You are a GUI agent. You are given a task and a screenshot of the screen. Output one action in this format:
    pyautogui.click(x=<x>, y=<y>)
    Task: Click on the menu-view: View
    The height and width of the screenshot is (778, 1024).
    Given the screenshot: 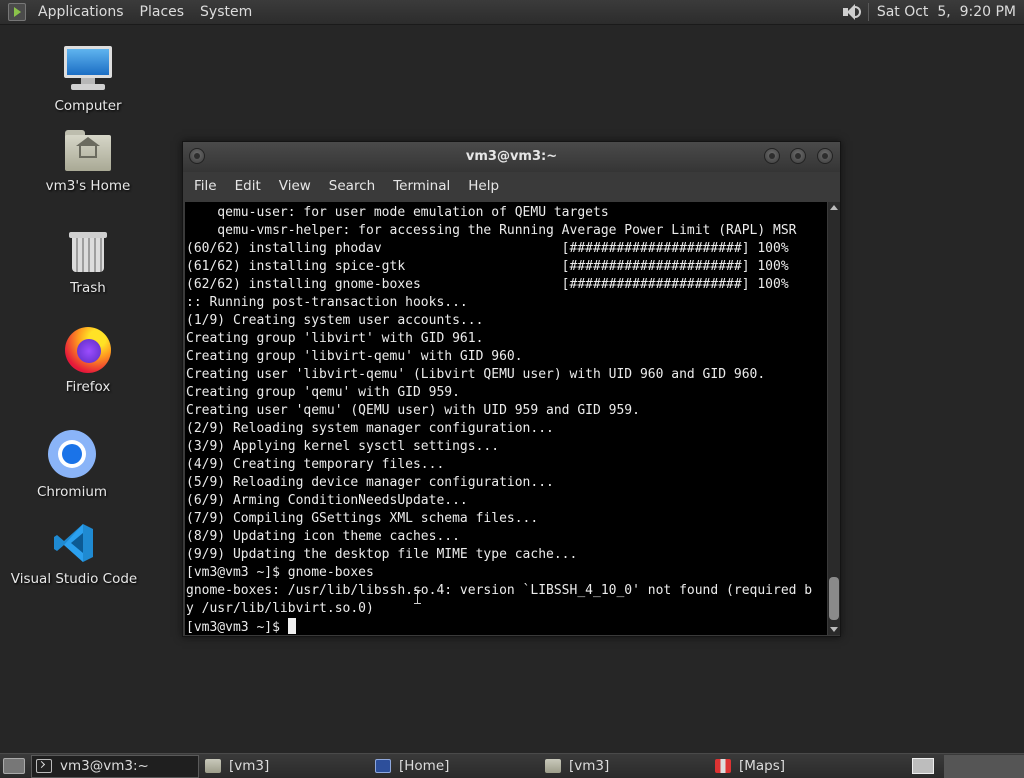 What is the action you would take?
    pyautogui.click(x=295, y=186)
    